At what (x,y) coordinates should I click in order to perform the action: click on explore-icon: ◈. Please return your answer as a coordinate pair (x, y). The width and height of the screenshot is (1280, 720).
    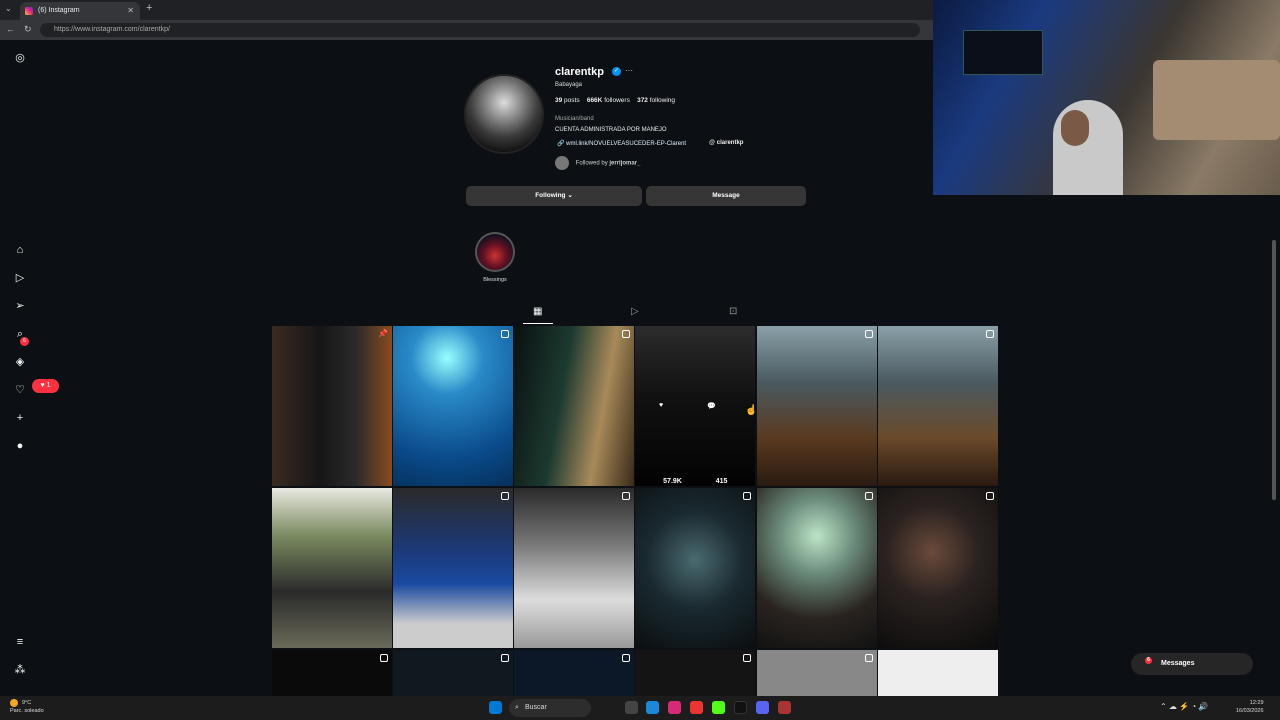
    Looking at the image, I should click on (20, 362).